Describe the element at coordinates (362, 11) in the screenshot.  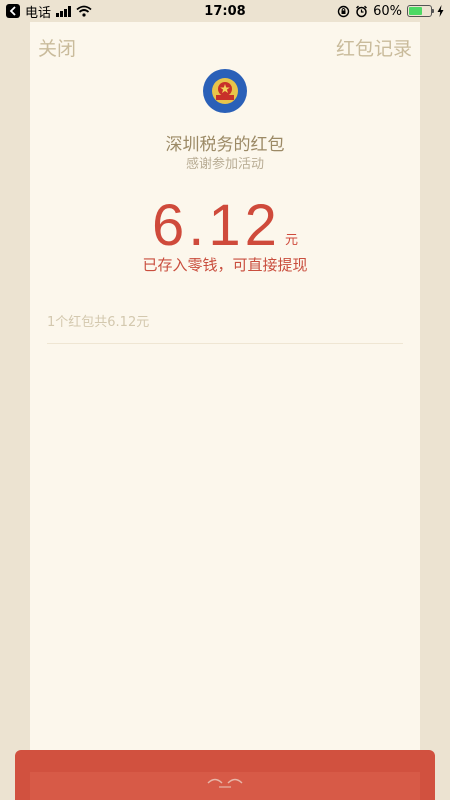
I see `alarm-icon` at that location.